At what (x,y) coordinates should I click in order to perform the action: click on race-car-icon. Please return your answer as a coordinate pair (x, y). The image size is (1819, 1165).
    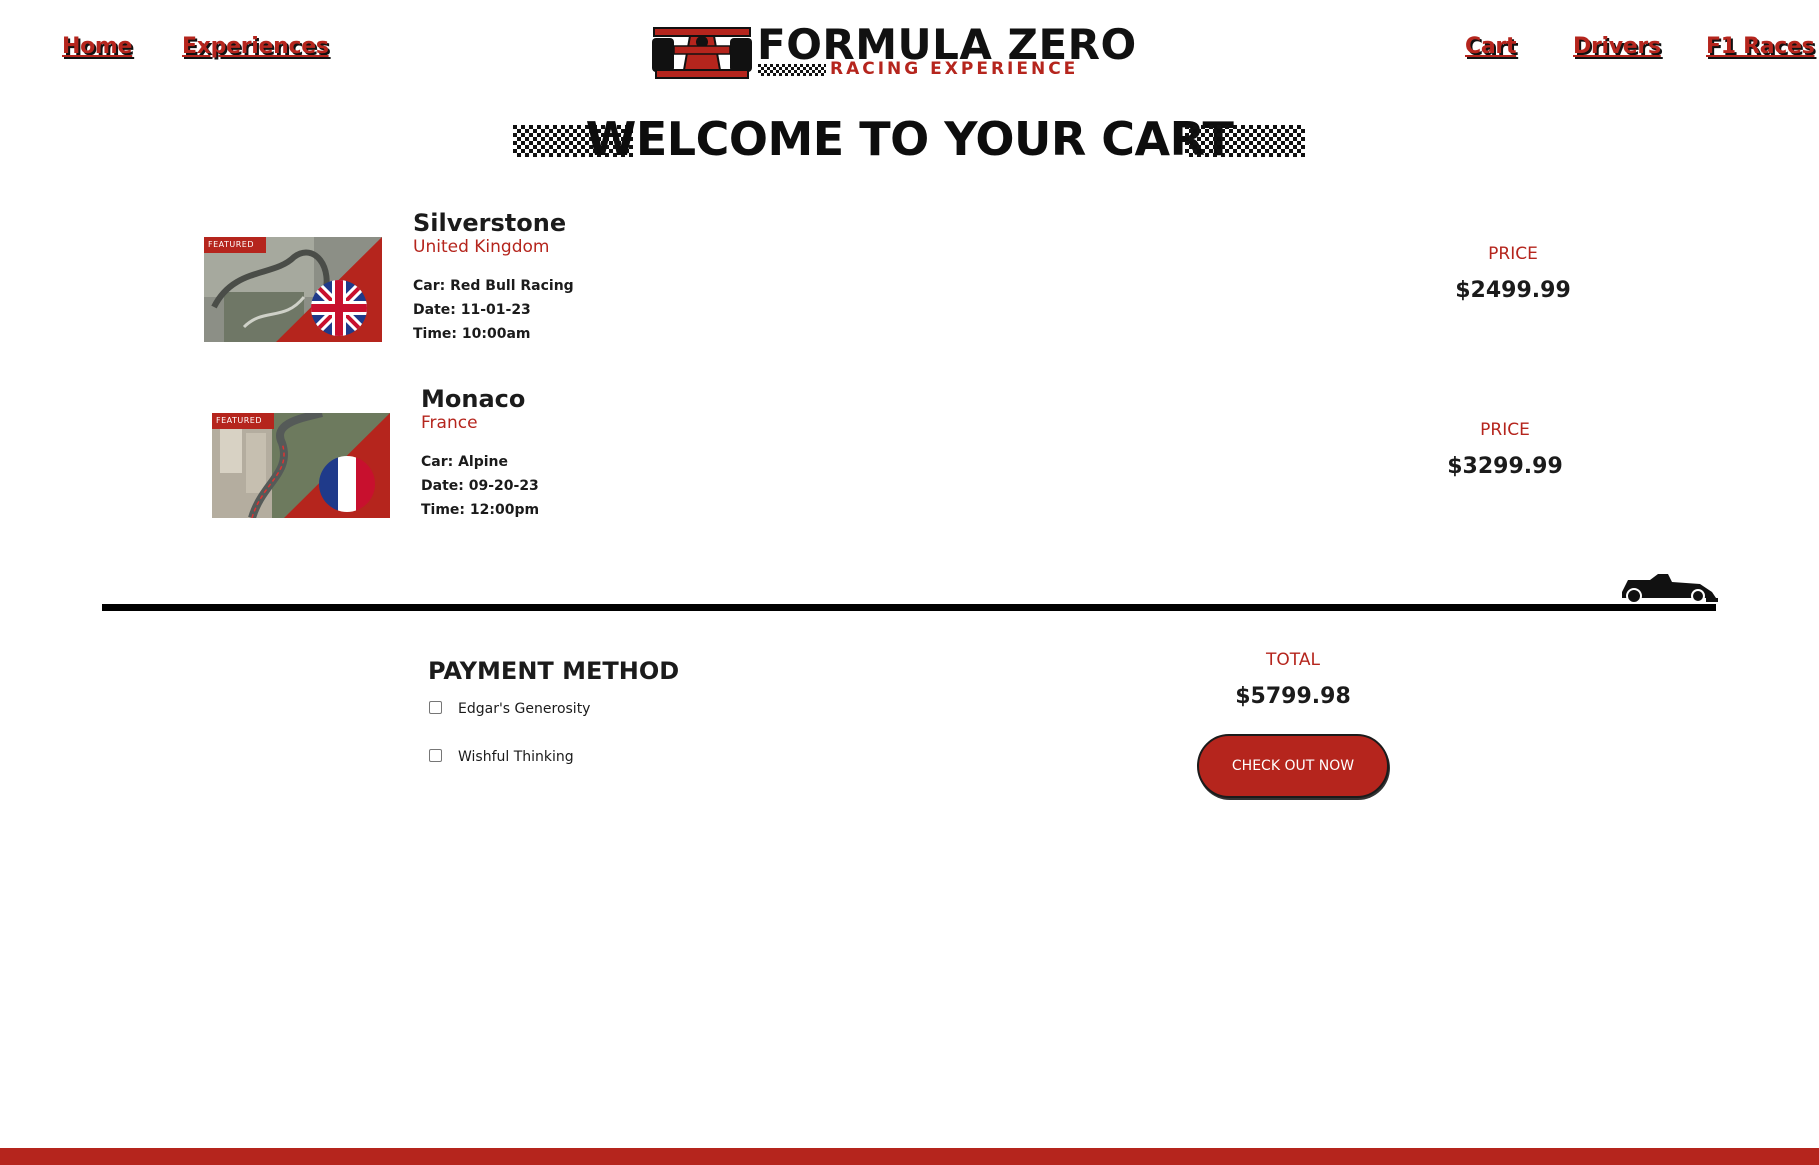
    Looking at the image, I should click on (1670, 589).